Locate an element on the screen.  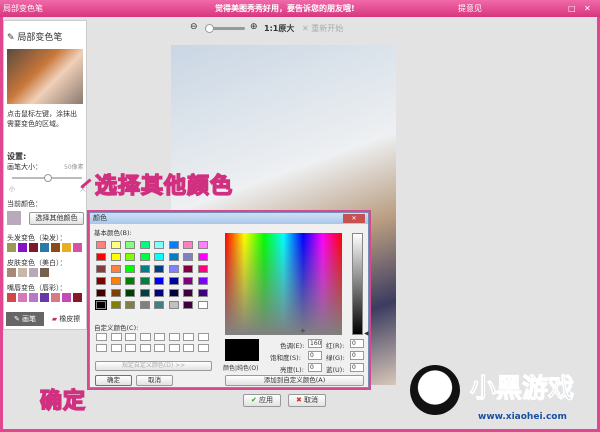
hue-input: 160 is located at coordinates (315, 343).